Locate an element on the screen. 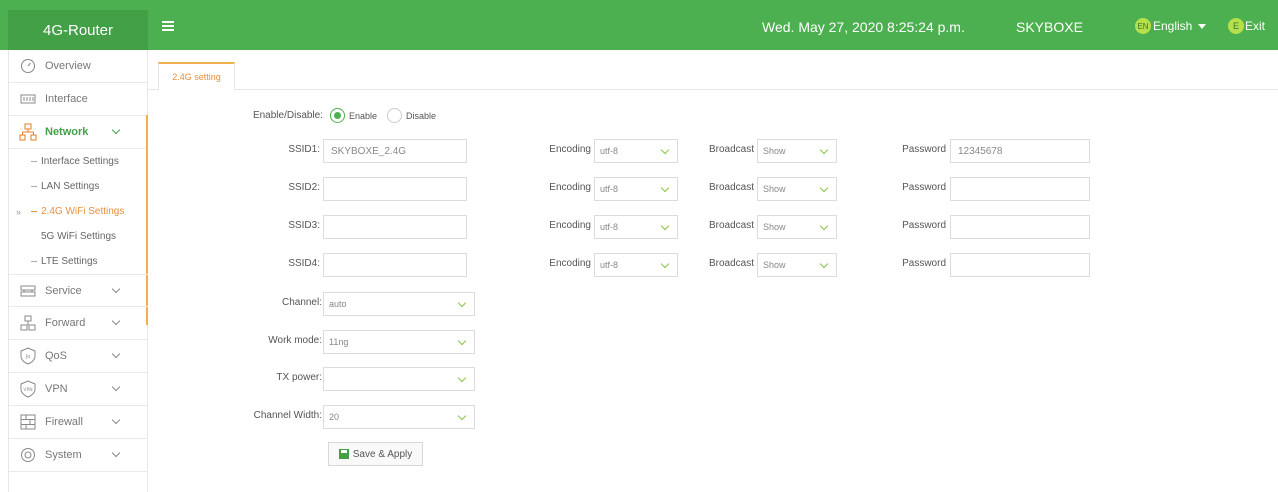  subitem-label: 5G WiFi Settings is located at coordinates (79, 236).